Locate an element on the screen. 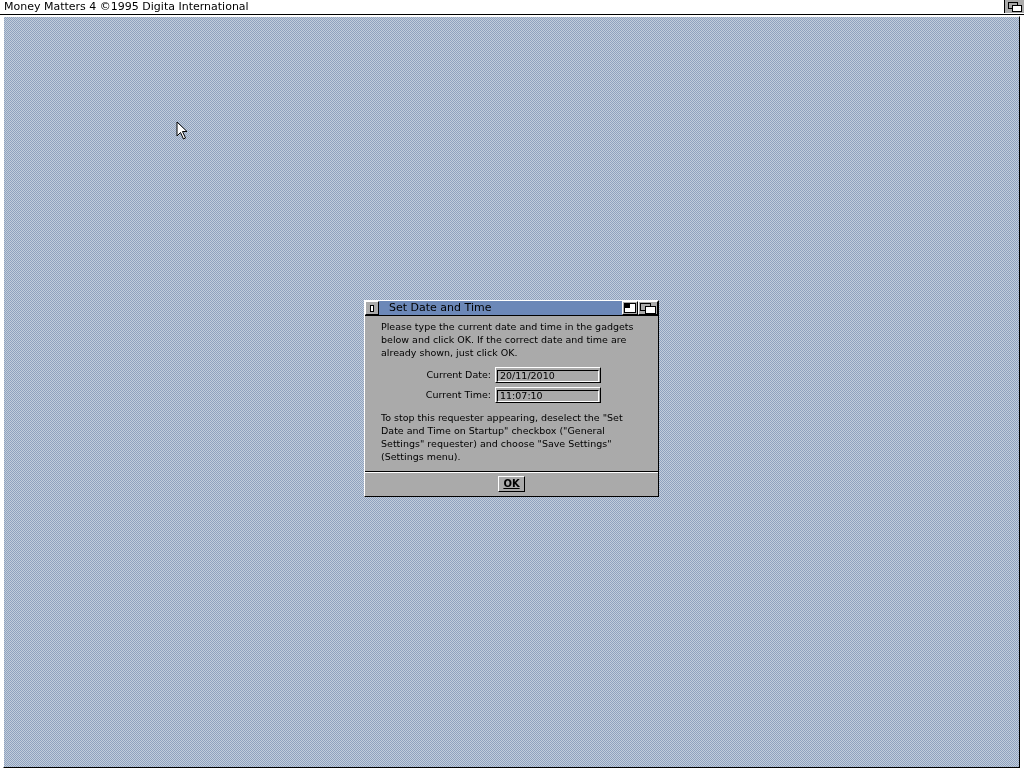 This screenshot has width=1024, height=768. note-text: To stop this requester appearing, deselect the "Set Date and Time on Startup" checkbox ("General Settings" requester) and choose "Save Settings" (Settings menu). is located at coordinates (502, 437).